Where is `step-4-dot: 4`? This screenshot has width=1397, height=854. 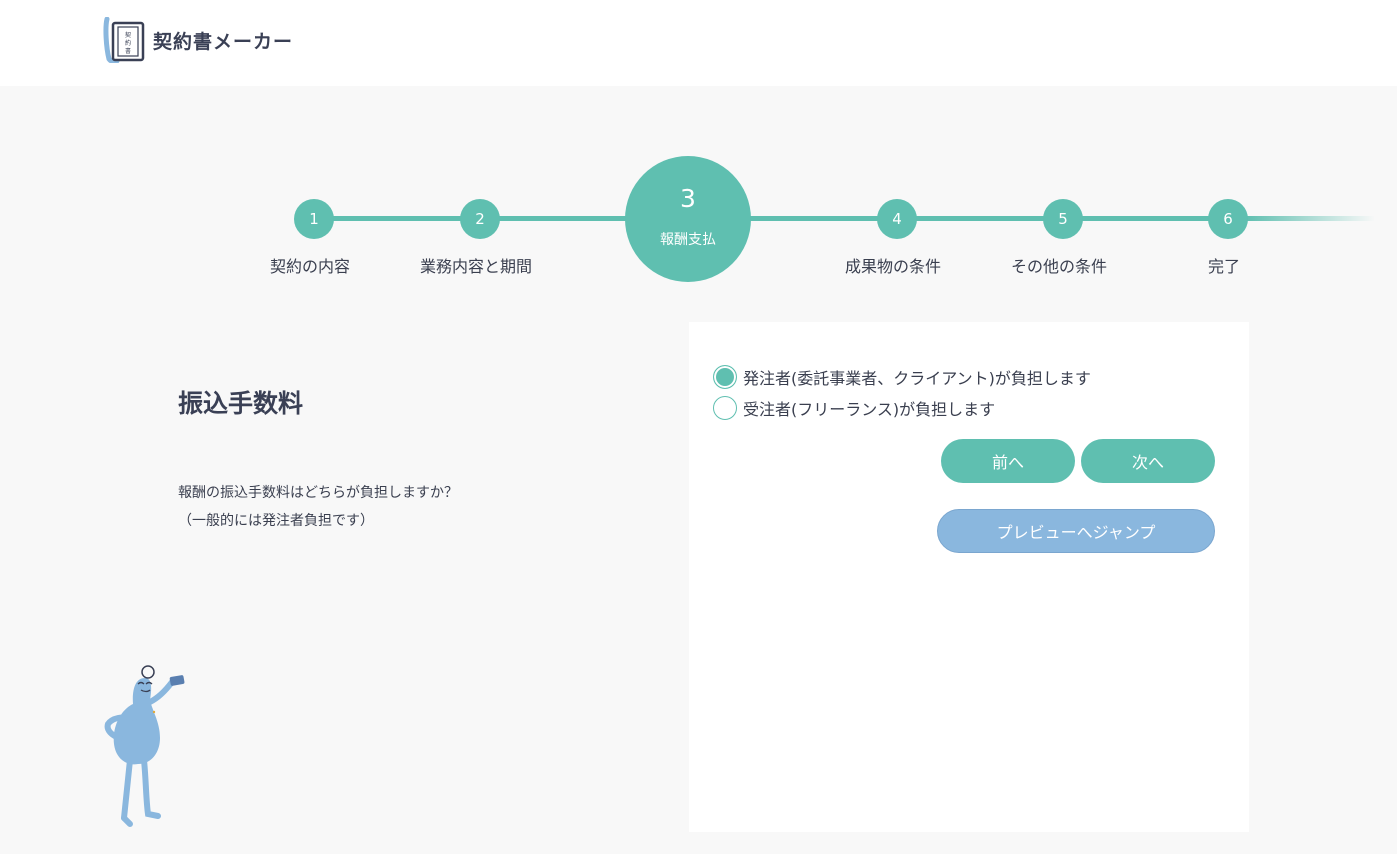
step-4-dot: 4 is located at coordinates (897, 219).